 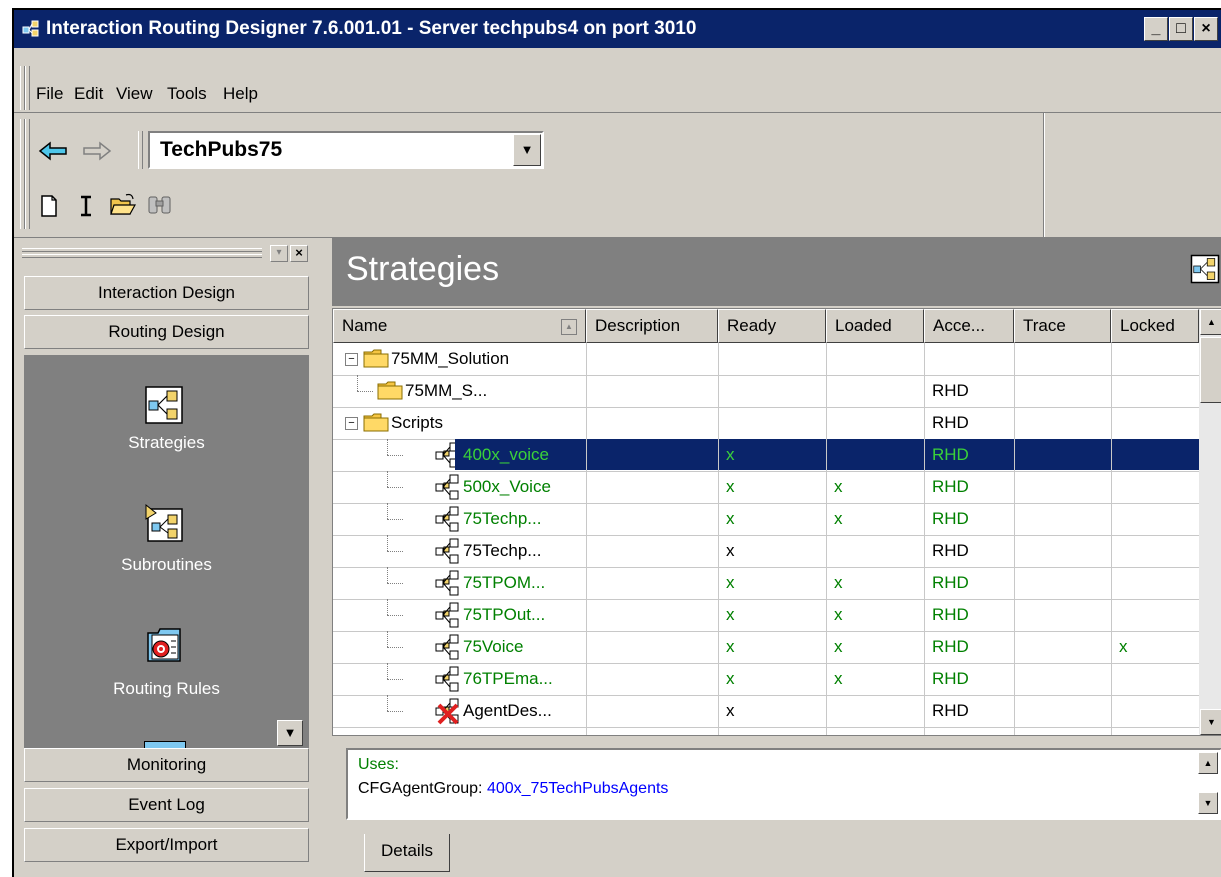 I want to click on table-row: 75TPOut... x x RHD, so click(x=766, y=615).